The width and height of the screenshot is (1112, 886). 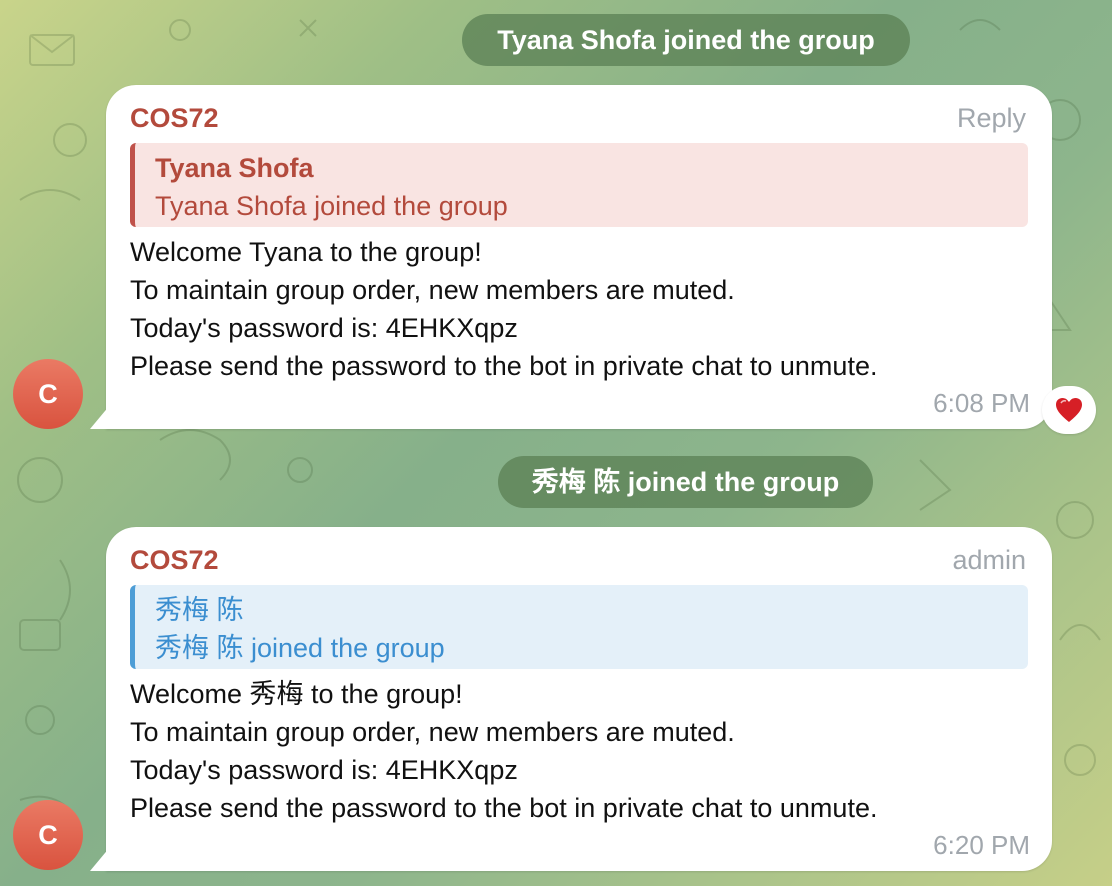 What do you see at coordinates (234, 168) in the screenshot?
I see `quoted-sender: Tyana Shofa` at bounding box center [234, 168].